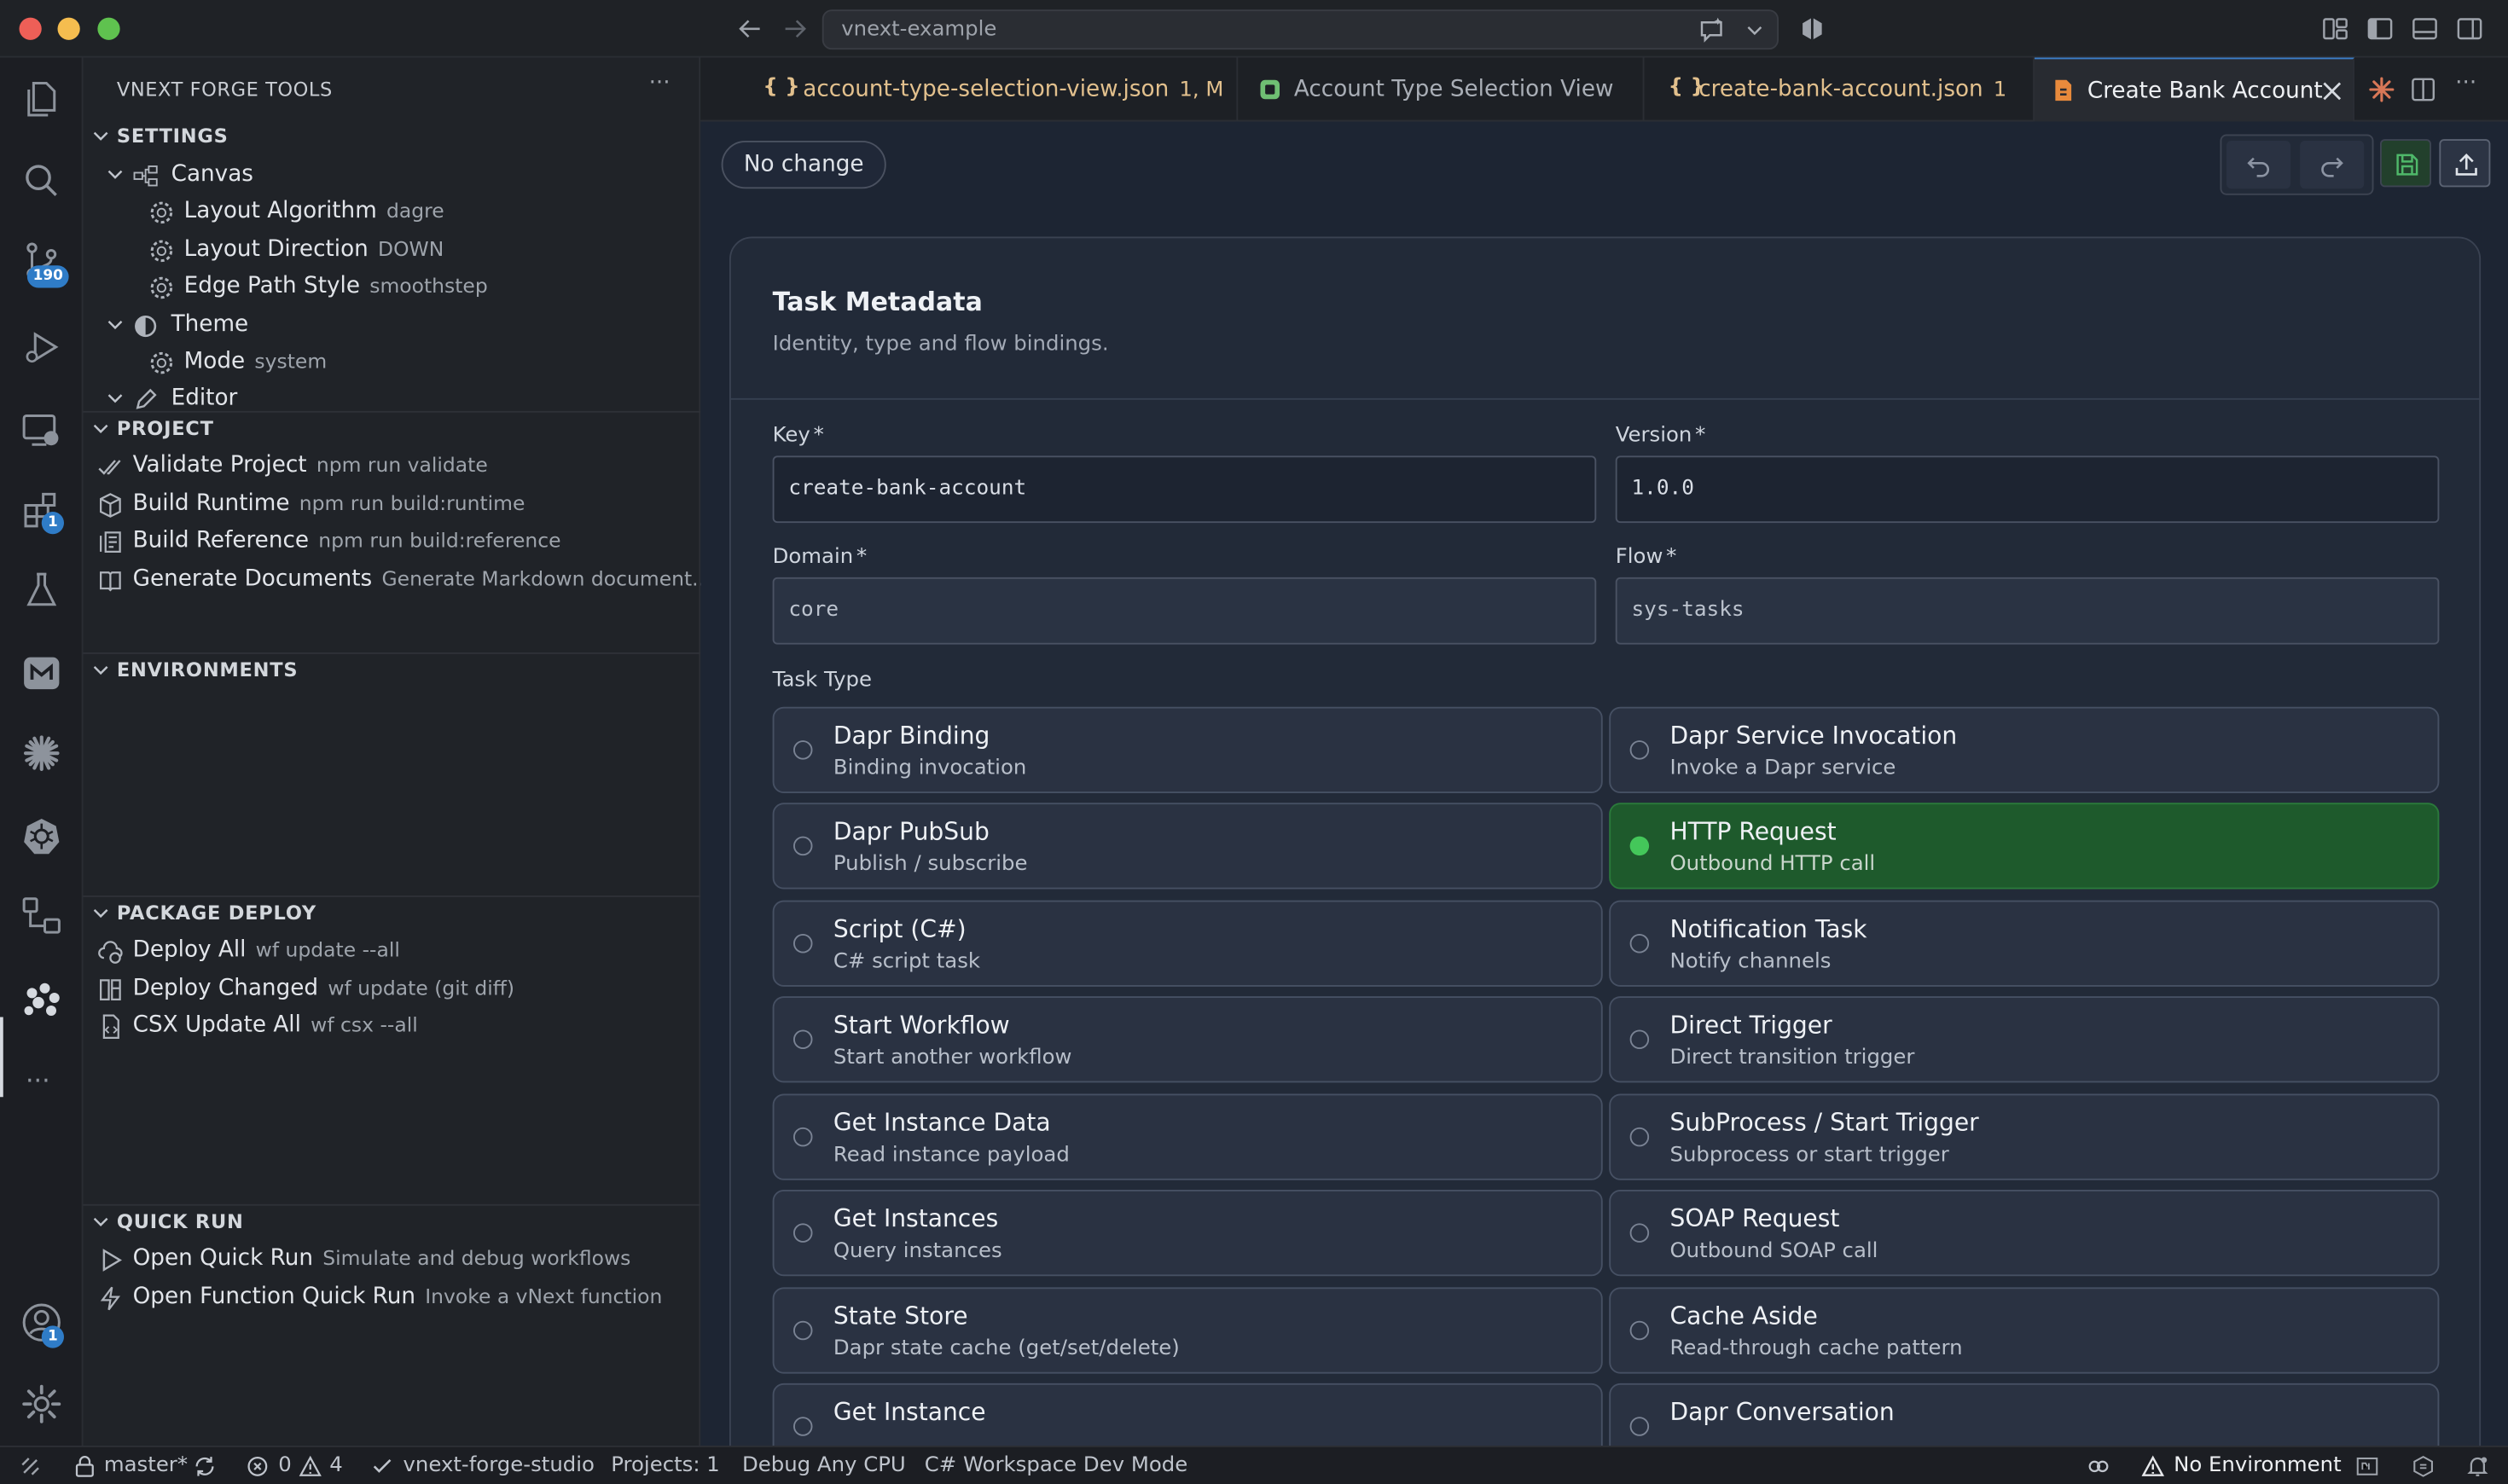  Describe the element at coordinates (41, 1404) in the screenshot. I see `settings-gear-icon` at that location.